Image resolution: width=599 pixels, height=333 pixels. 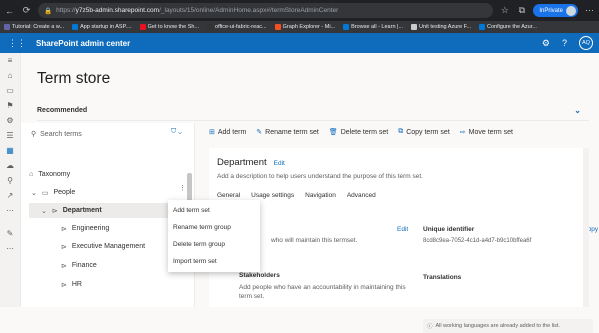 I want to click on menu-icon: ≡, so click(x=10, y=60).